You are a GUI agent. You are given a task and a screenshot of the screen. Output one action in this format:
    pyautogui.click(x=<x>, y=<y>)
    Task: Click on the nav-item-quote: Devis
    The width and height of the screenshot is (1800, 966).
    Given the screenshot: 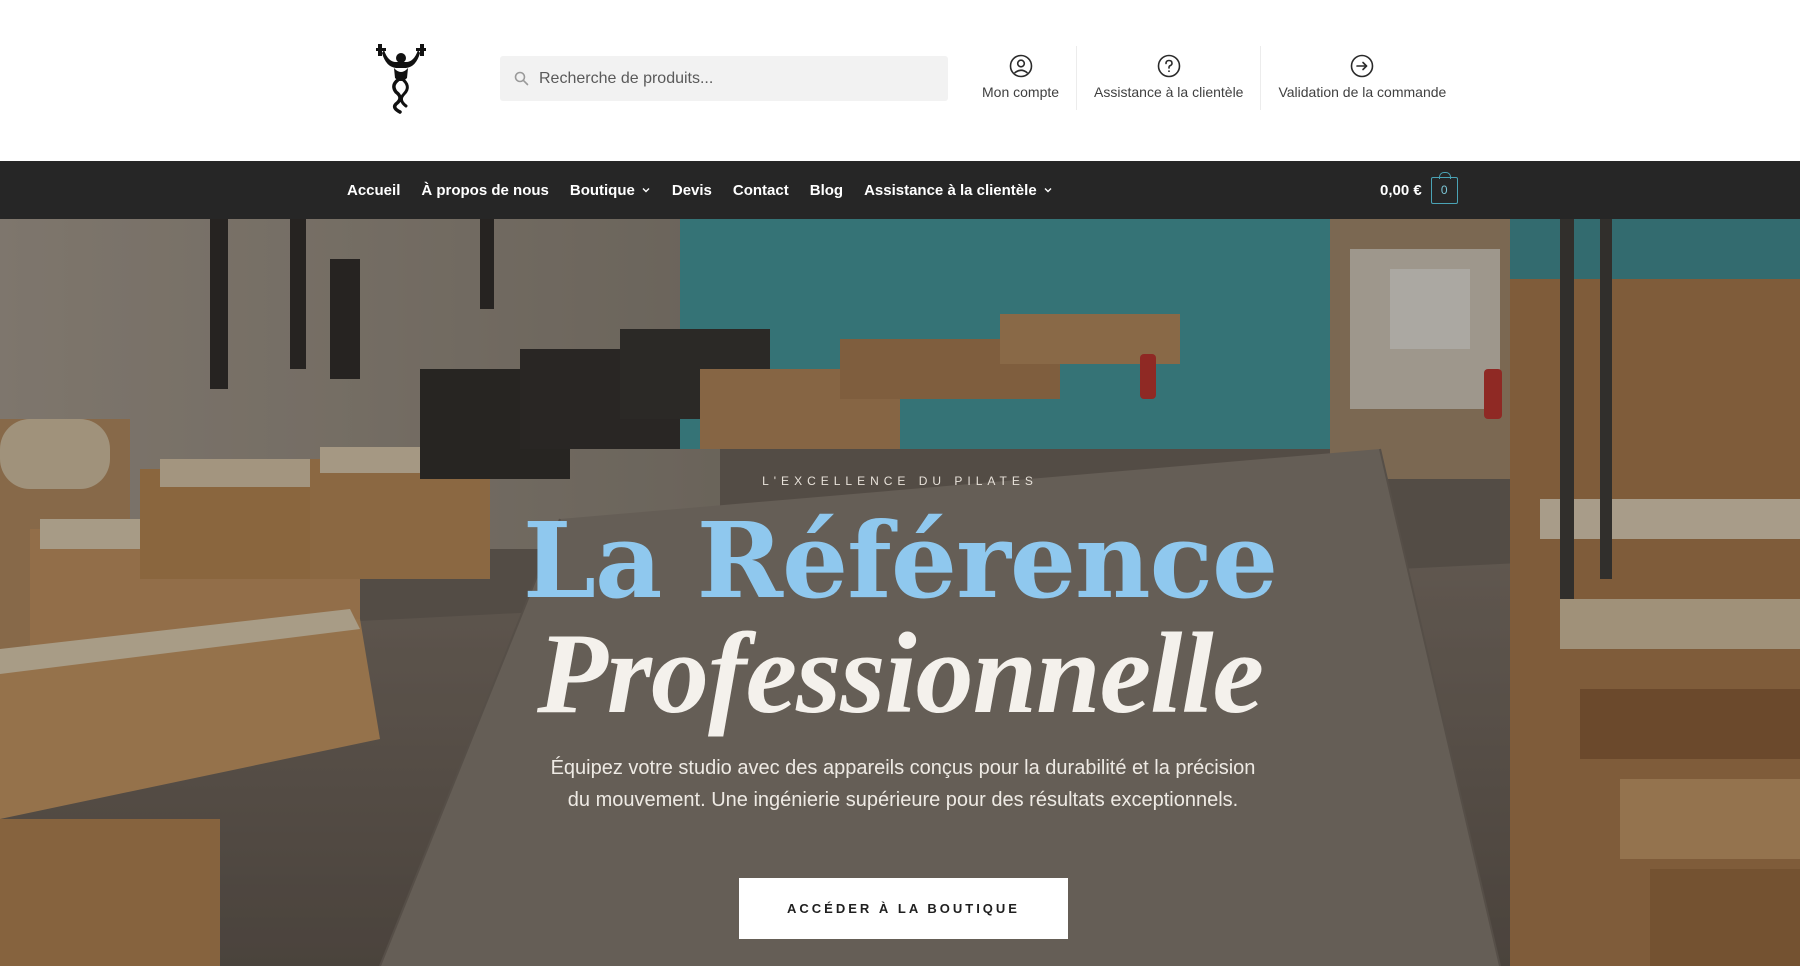 What is the action you would take?
    pyautogui.click(x=692, y=190)
    